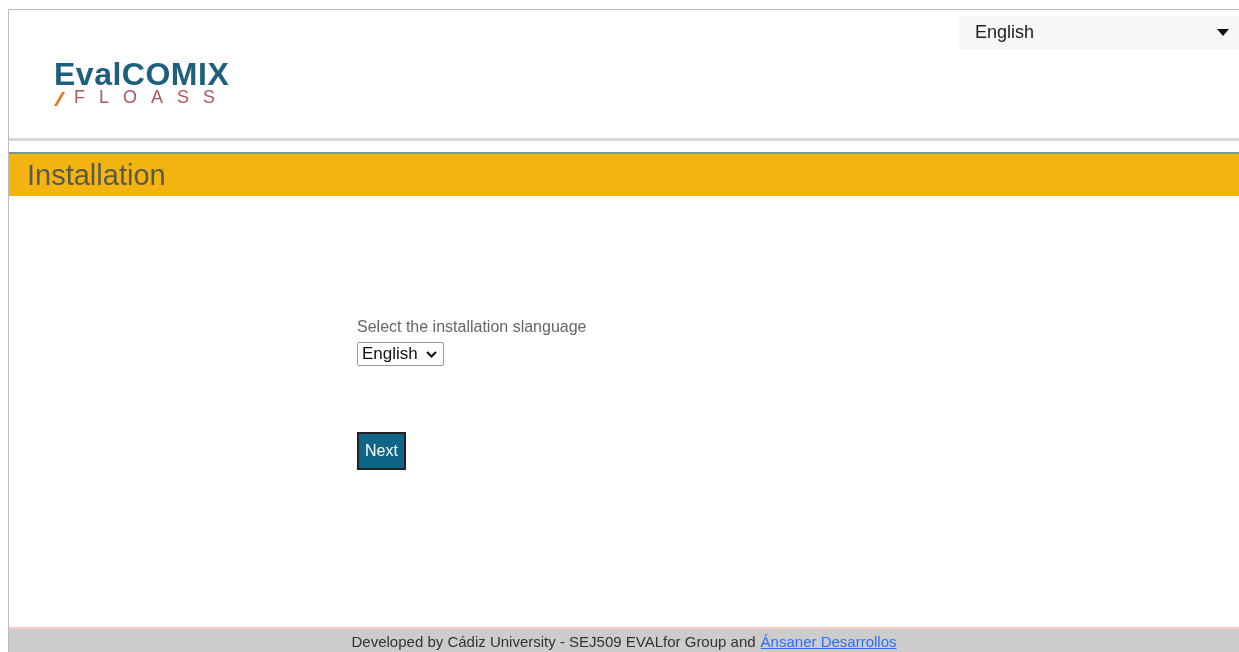  Describe the element at coordinates (152, 97) in the screenshot. I see `logo-subtitle: FLOASS` at that location.